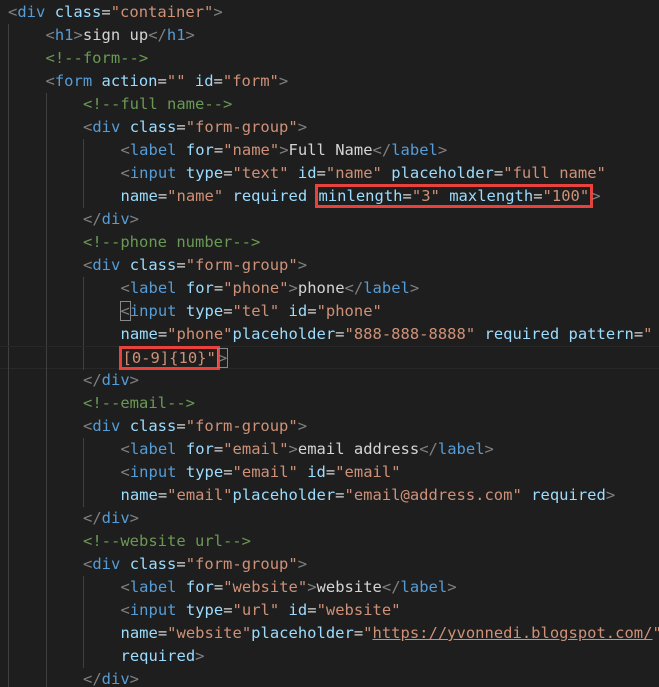 This screenshot has height=687, width=659. Describe the element at coordinates (120, 35) in the screenshot. I see `code-text: <h1>sign up</h1>` at that location.